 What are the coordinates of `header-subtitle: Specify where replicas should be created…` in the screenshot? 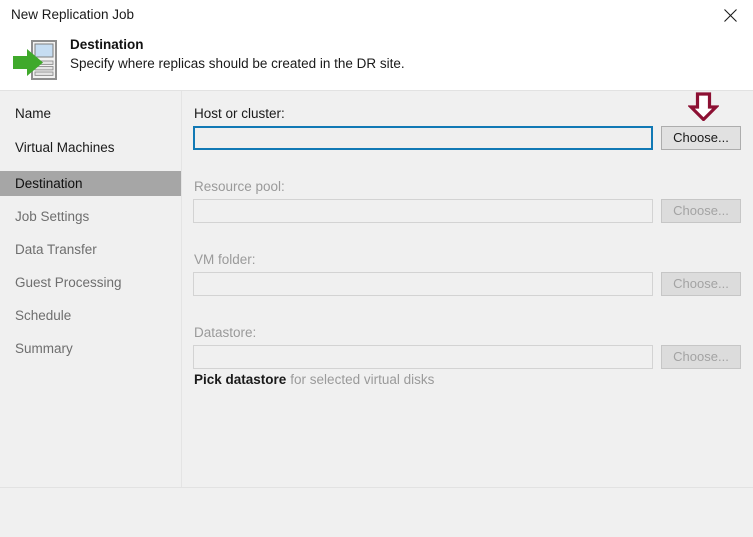 It's located at (237, 63).